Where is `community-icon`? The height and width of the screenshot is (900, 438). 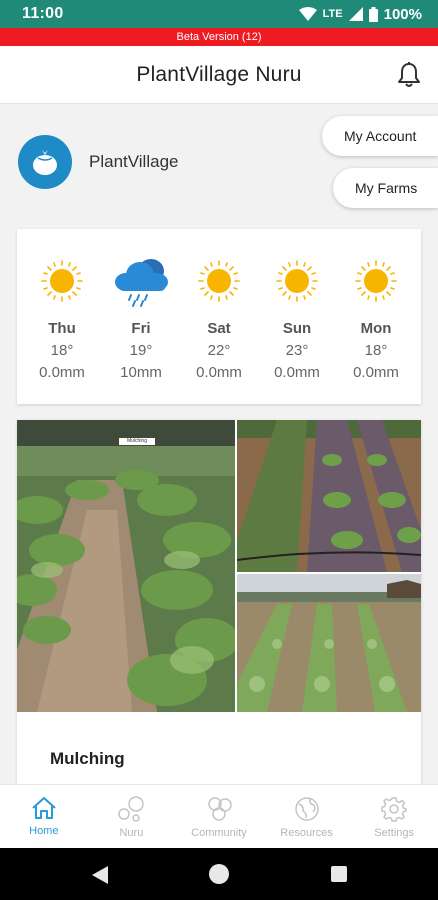
community-icon is located at coordinates (220, 809).